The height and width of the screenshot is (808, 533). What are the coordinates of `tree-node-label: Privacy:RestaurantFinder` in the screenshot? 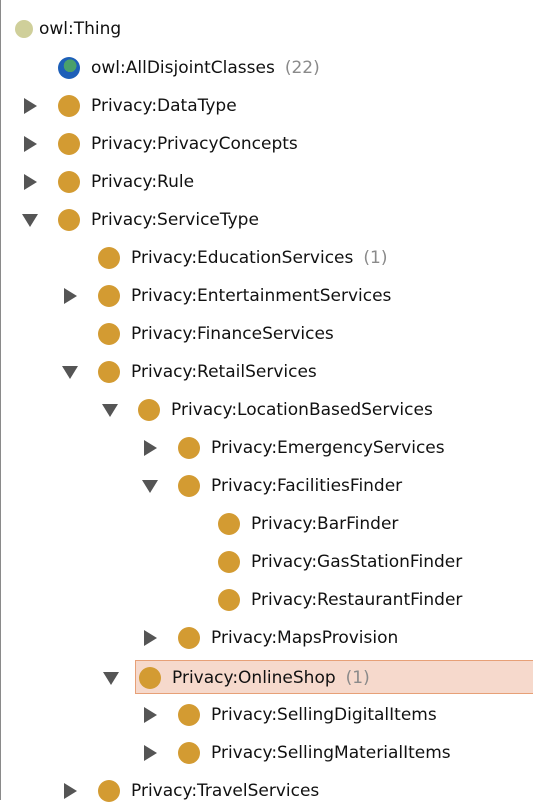 It's located at (356, 600).